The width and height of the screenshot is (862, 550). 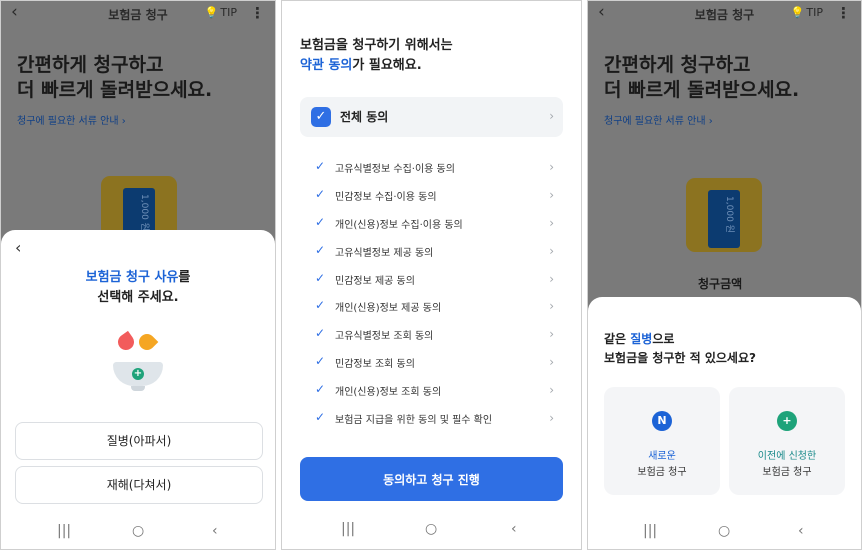 I want to click on term-item: ✓ 민감정보 조회 동의 ›, so click(x=431, y=364).